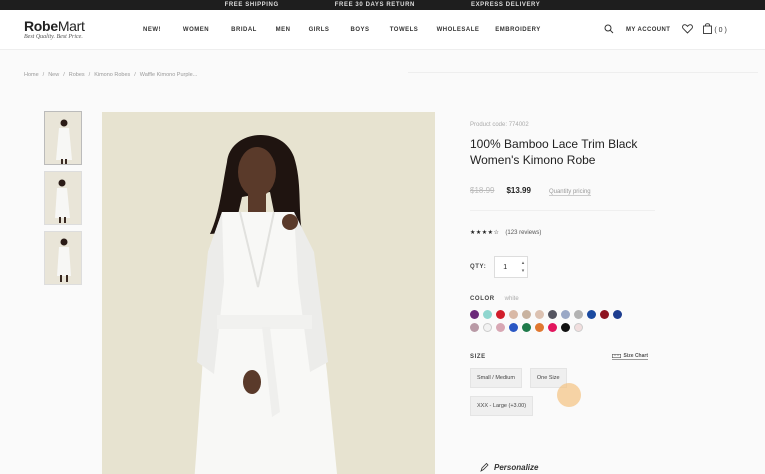 The width and height of the screenshot is (765, 474). Describe the element at coordinates (609, 30) in the screenshot. I see `search-icon` at that location.